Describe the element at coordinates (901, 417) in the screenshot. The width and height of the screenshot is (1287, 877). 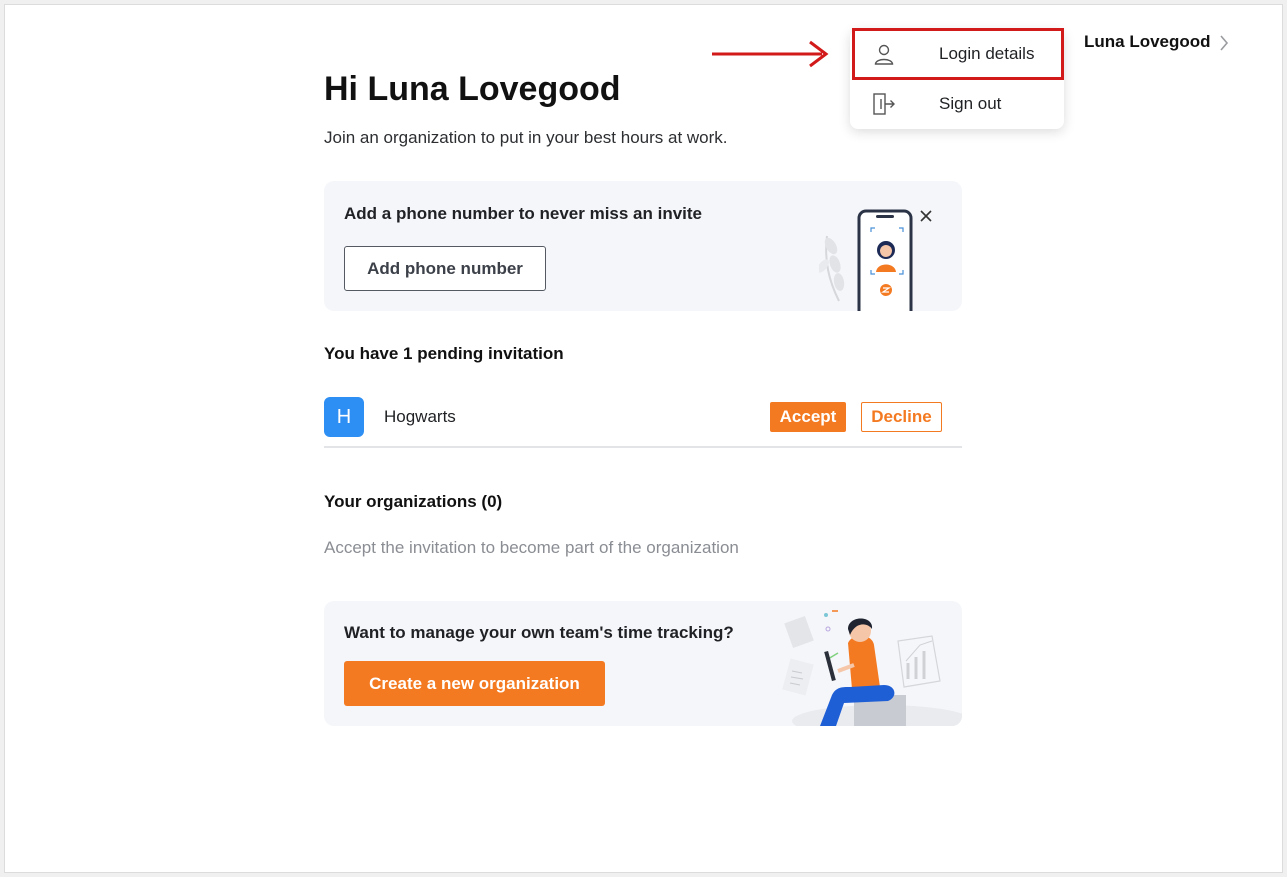
I see `decline-button: Decline` at that location.